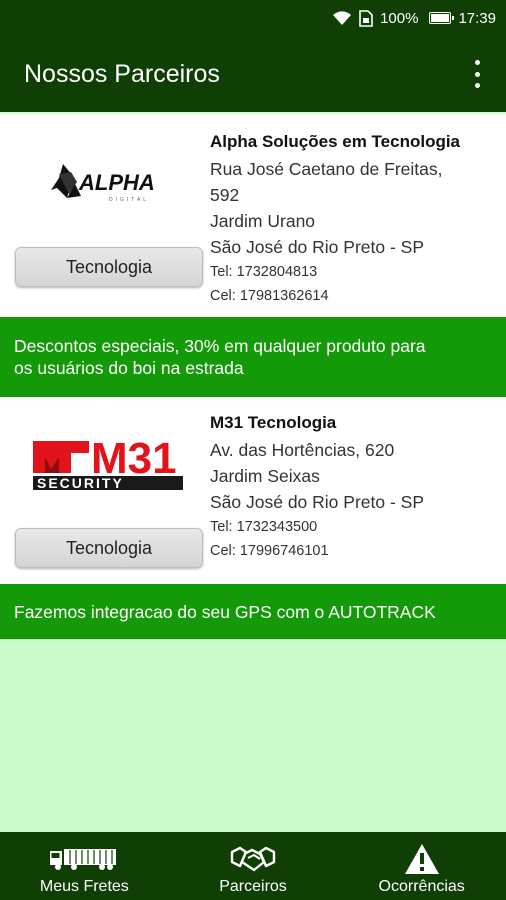 The width and height of the screenshot is (506, 900). I want to click on svg-text: ALPHA, so click(116, 182).